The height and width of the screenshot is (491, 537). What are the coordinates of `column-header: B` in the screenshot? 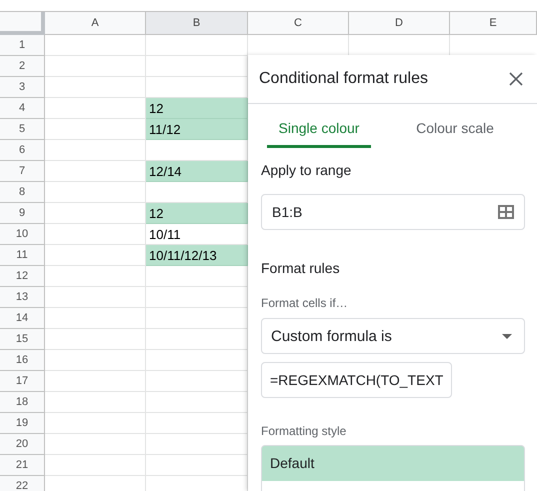 It's located at (197, 23).